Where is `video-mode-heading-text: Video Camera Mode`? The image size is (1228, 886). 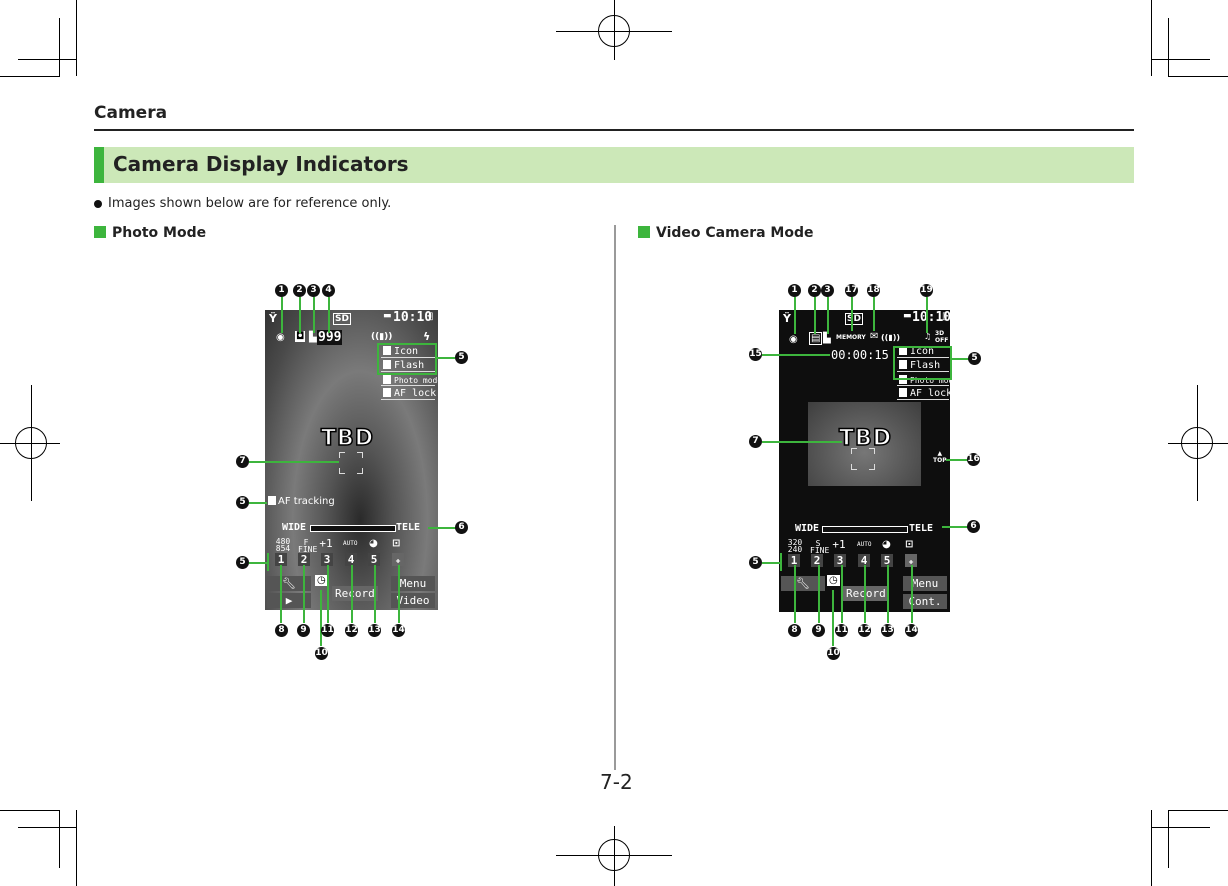
video-mode-heading-text: Video Camera Mode is located at coordinates (735, 233).